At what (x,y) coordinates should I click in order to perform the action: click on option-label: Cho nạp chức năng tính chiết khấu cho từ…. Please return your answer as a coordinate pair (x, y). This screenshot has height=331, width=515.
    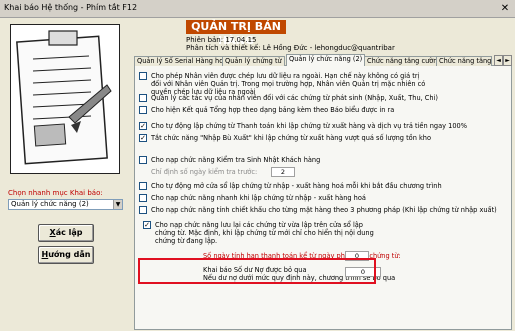
    Looking at the image, I should click on (324, 210).